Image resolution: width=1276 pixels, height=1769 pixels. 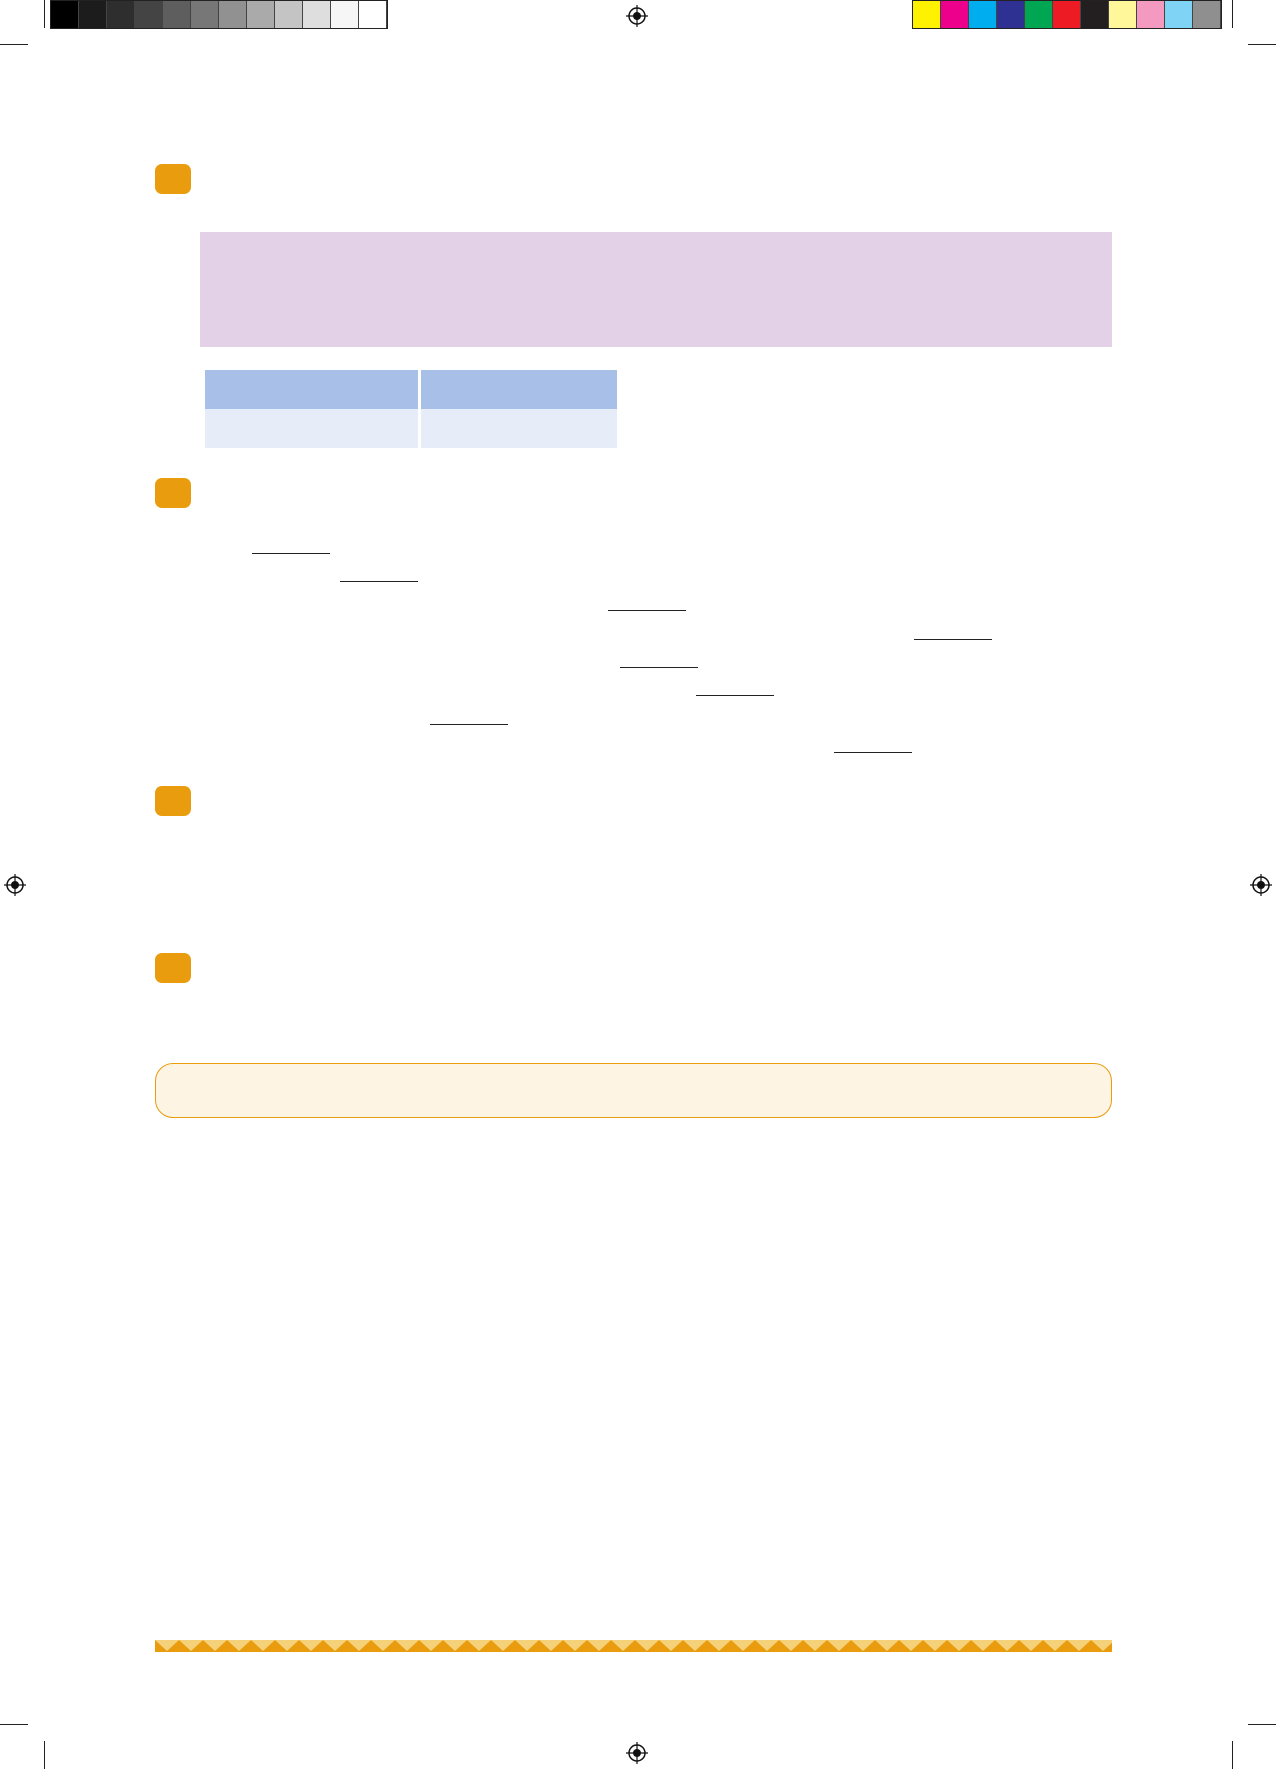 I want to click on crop-mark-bottom-left-v, so click(x=44, y=1755).